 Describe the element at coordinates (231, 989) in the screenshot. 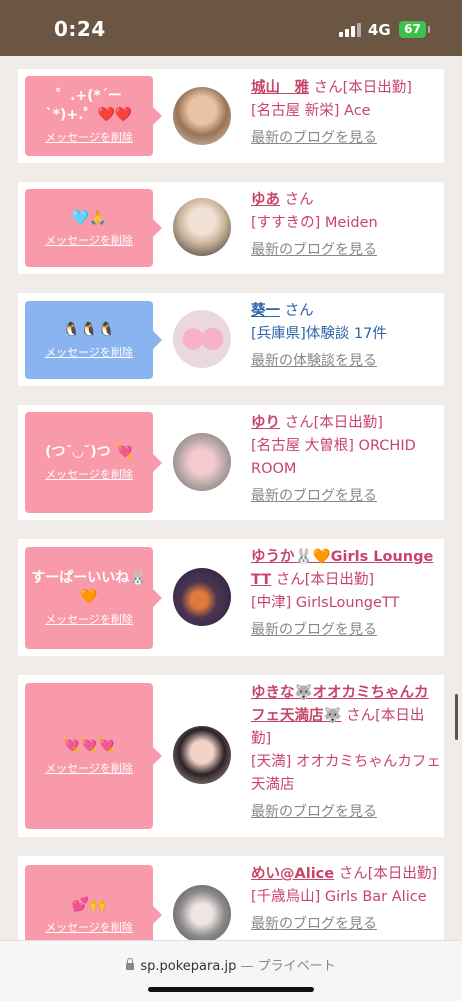

I see `home-indicator` at that location.